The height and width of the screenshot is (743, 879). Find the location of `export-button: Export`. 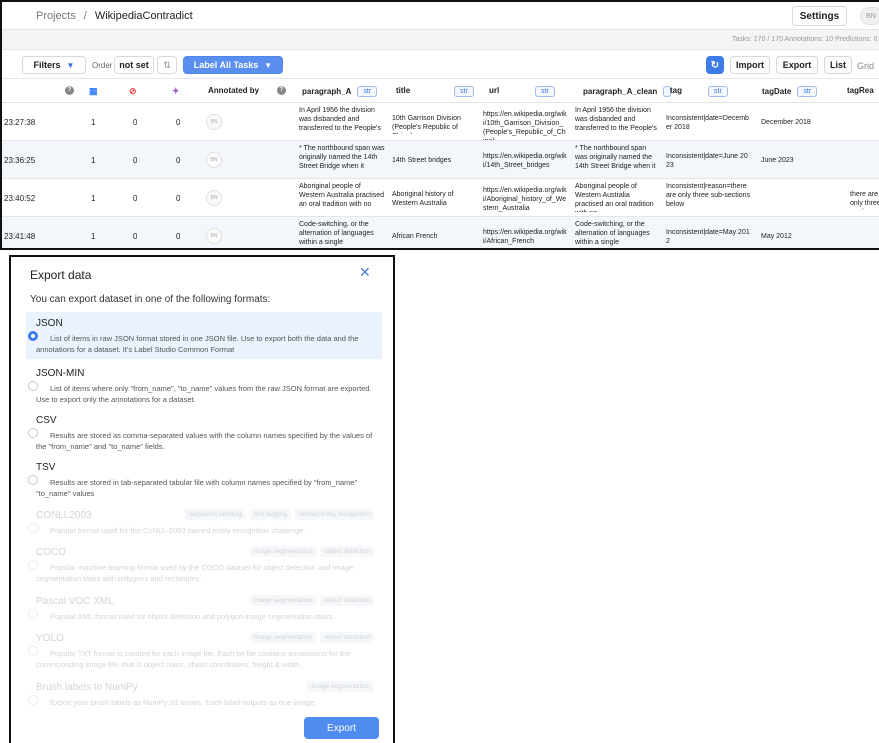

export-button: Export is located at coordinates (797, 65).